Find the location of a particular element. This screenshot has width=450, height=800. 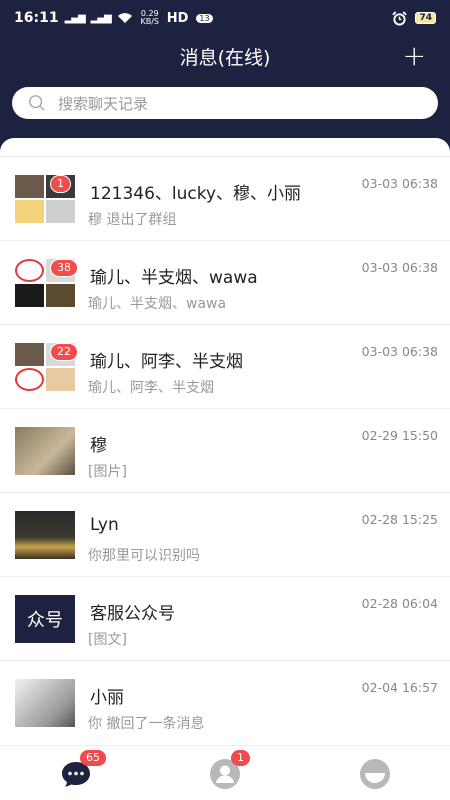

conversation-preview: [图片] is located at coordinates (107, 472).